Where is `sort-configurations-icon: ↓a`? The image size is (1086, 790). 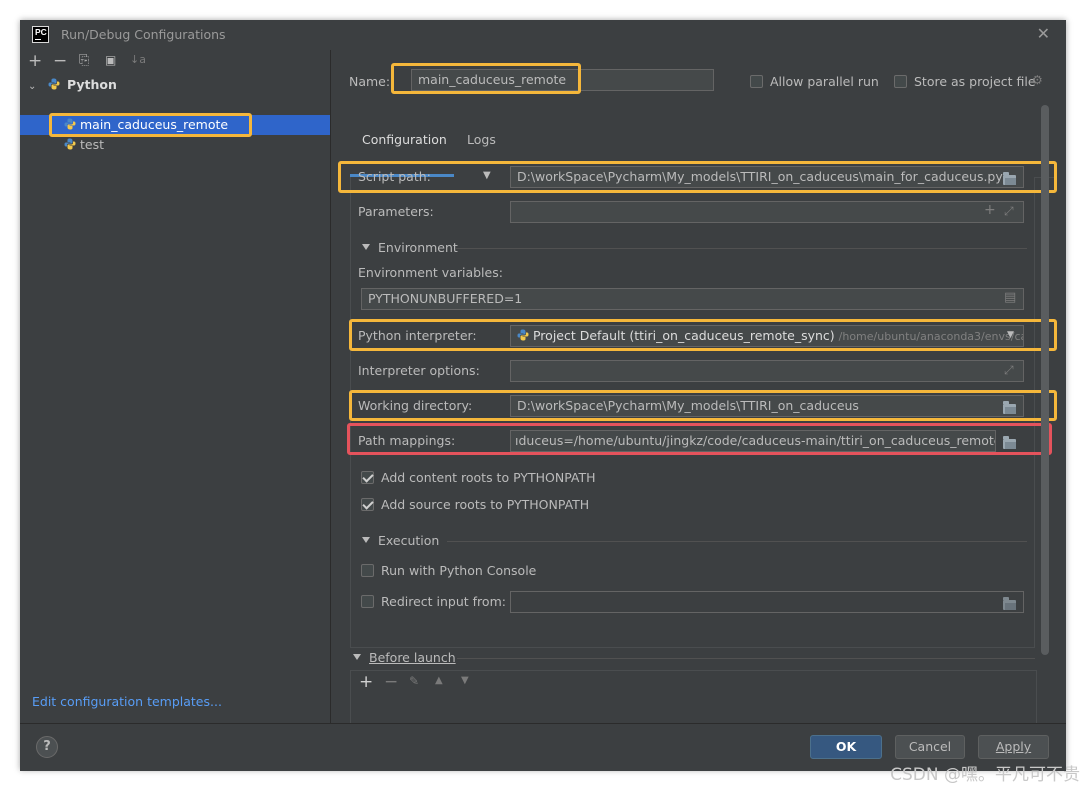
sort-configurations-icon: ↓a is located at coordinates (138, 59).